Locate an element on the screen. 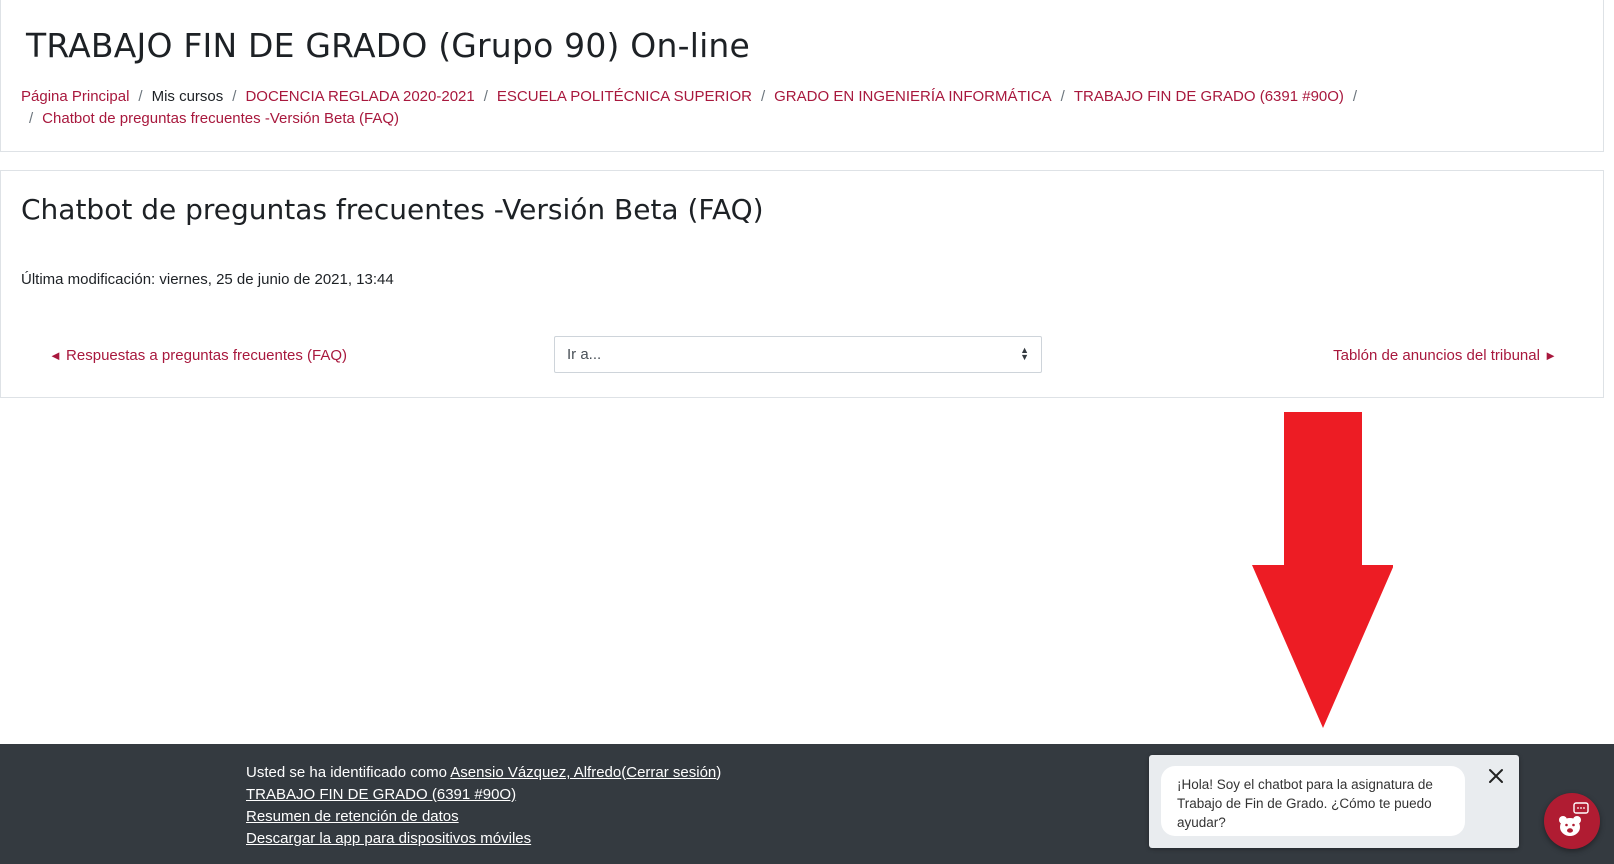  next-activity-link: Tablón de anuncios del tribunal ► is located at coordinates (1445, 355).